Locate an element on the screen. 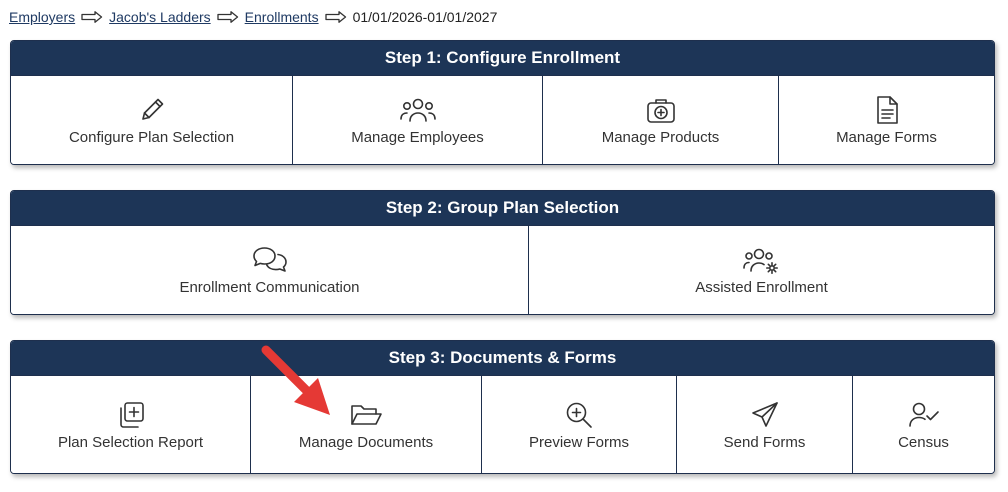  tile-label: Manage Documents is located at coordinates (366, 442).